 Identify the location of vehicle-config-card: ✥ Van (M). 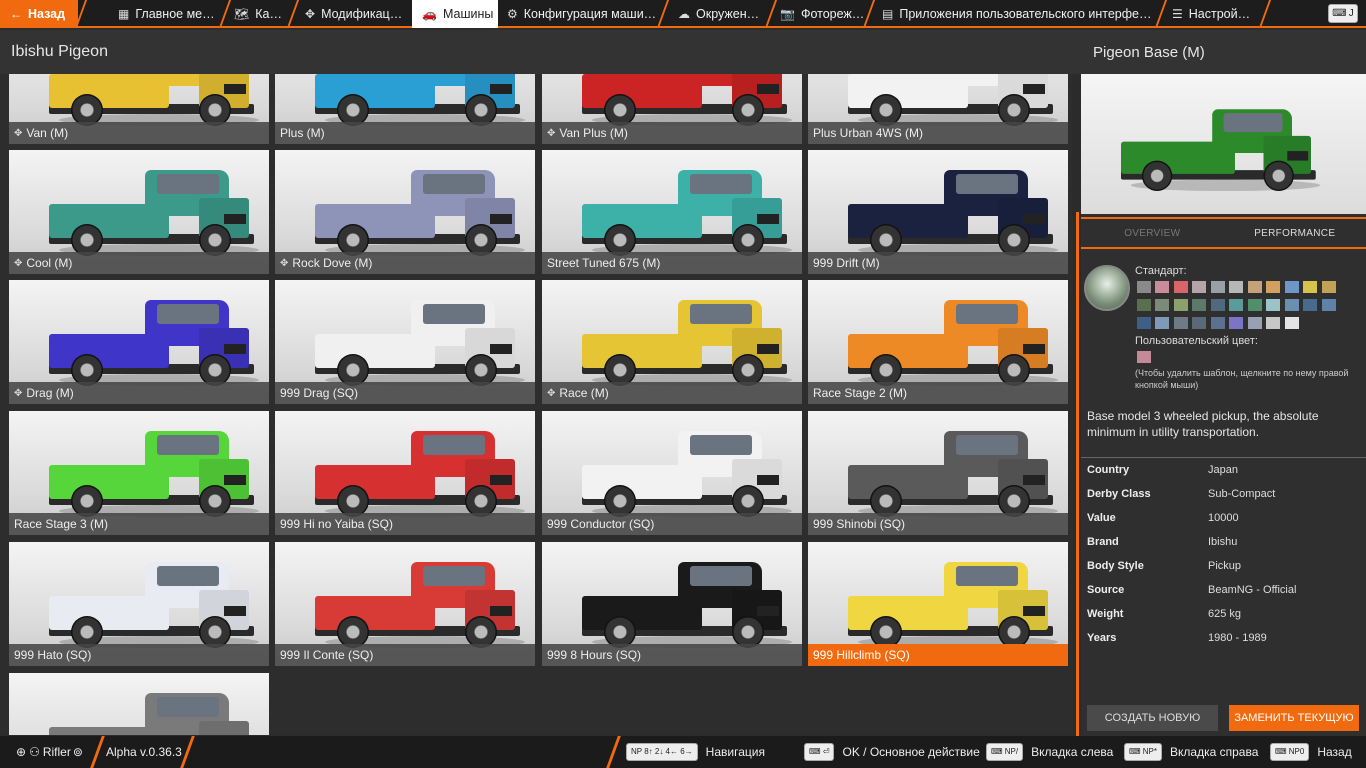
(139, 109).